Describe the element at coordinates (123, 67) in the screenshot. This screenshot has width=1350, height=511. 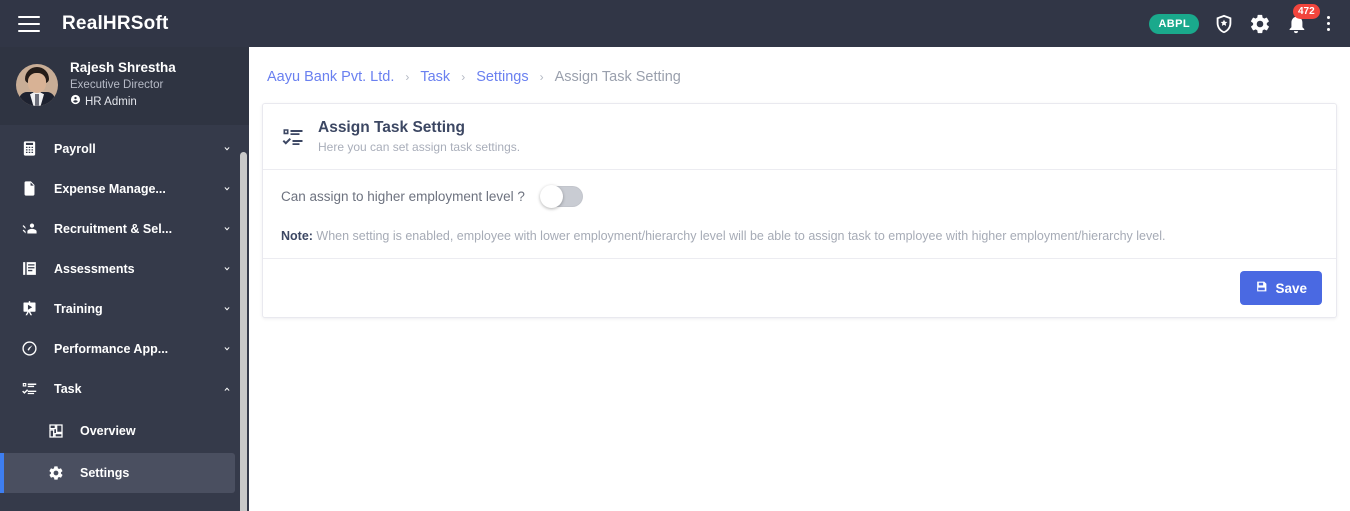
I see `user-name: Rajesh Shrestha` at that location.